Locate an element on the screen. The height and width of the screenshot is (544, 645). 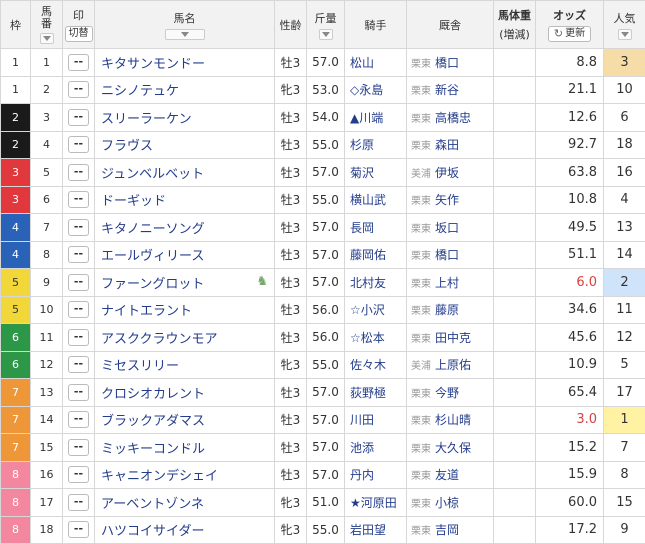
jockey-link: 池添 is located at coordinates (375, 447).